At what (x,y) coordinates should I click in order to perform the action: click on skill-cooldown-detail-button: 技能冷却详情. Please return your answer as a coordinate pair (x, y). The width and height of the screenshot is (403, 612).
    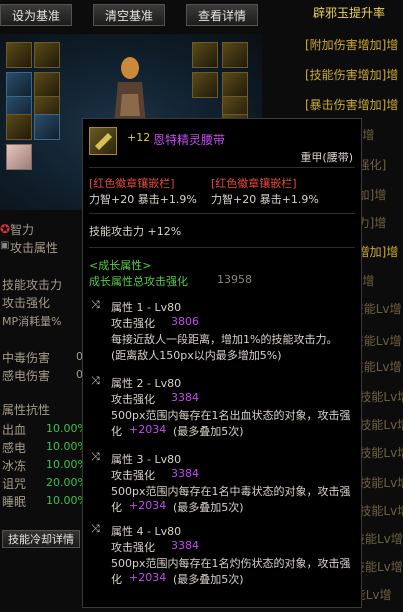
    Looking at the image, I should click on (41, 539).